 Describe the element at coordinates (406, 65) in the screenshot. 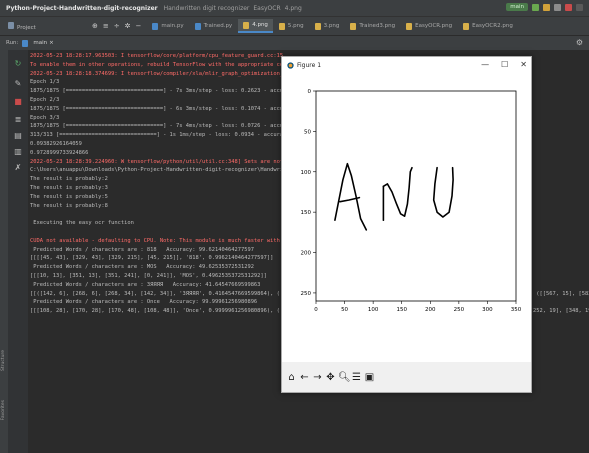

I see `figure-titlebar: Figure 1 — ☐ ✕` at that location.